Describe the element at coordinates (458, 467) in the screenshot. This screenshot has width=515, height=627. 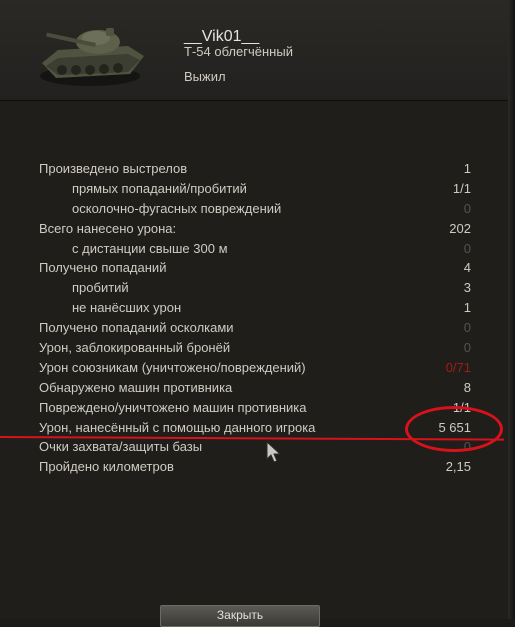
I see `stat-value: 2,15` at that location.